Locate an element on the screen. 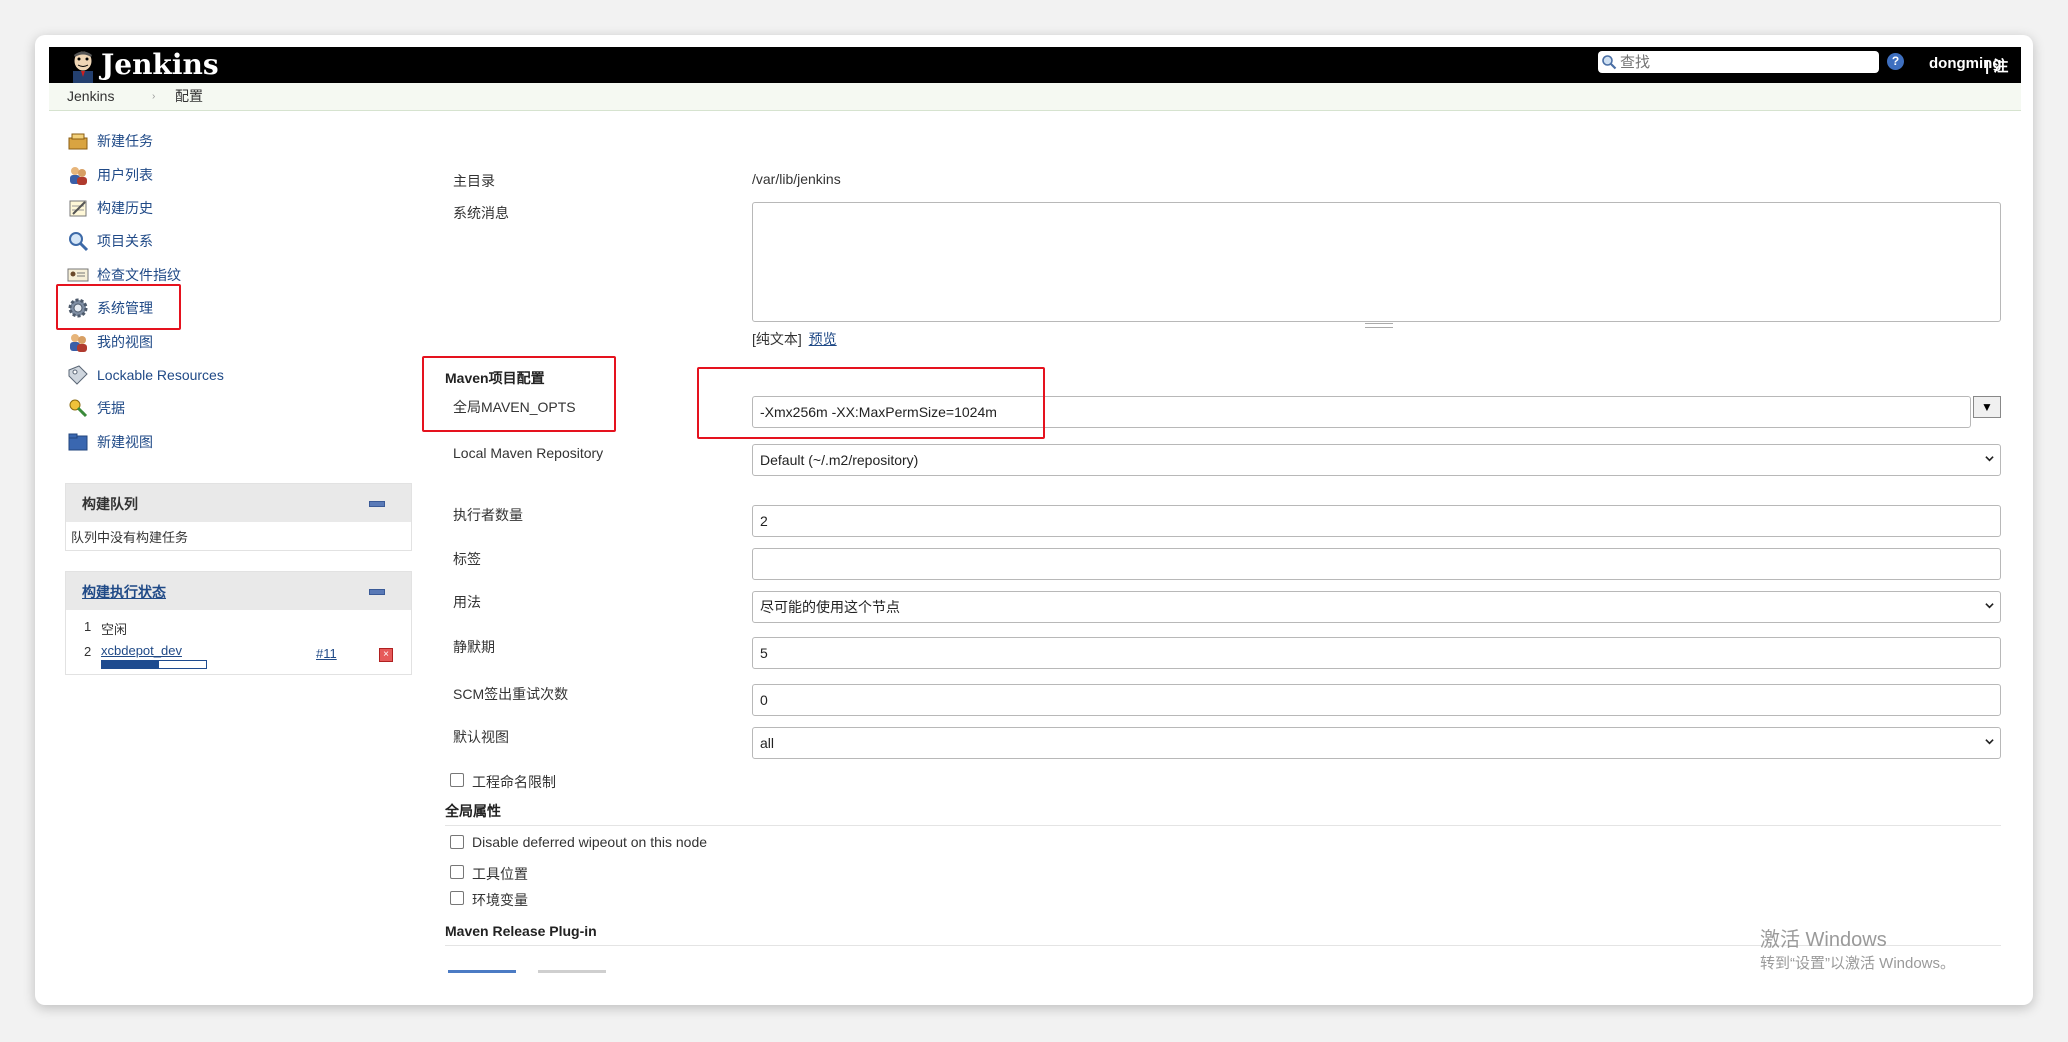 The image size is (2068, 1042). local-repo-label: Local Maven Repository is located at coordinates (528, 453).